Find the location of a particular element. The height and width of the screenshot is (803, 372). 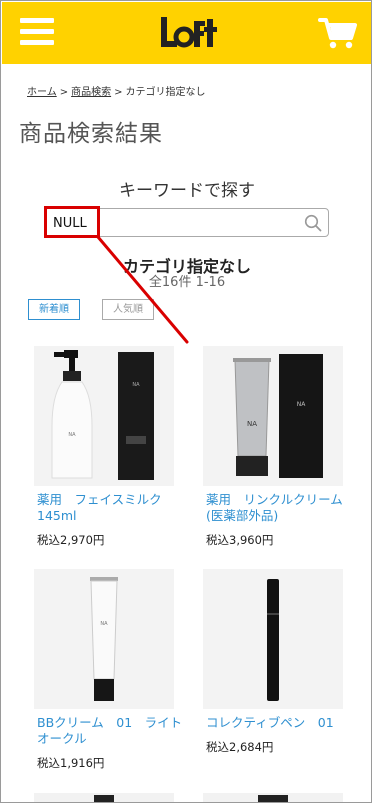

site-header is located at coordinates (186, 33).